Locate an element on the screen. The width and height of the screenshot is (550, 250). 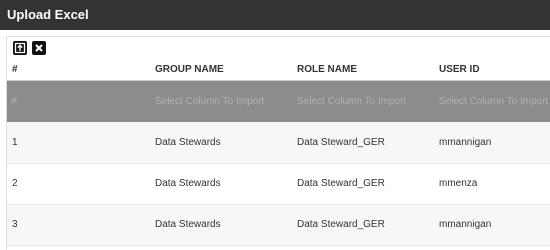
row-index: 2 is located at coordinates (78, 184).